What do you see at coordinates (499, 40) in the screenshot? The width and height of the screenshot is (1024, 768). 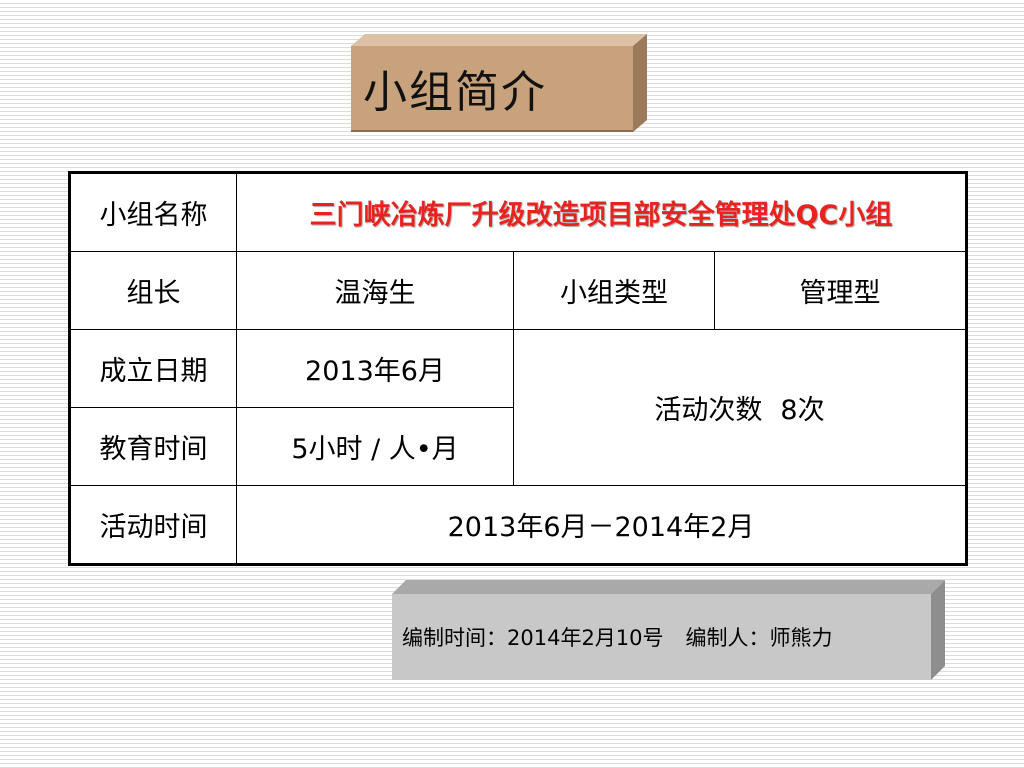 I see `title-box-top-face` at bounding box center [499, 40].